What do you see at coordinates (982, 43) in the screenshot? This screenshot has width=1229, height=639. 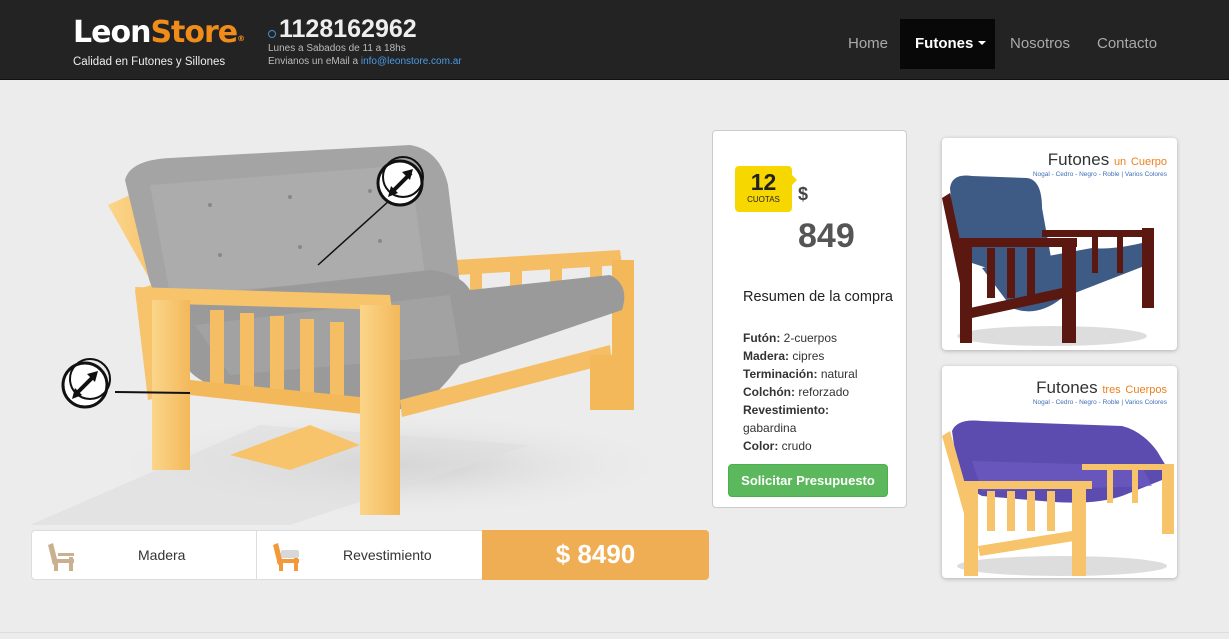 I see `caret-down-icon` at bounding box center [982, 43].